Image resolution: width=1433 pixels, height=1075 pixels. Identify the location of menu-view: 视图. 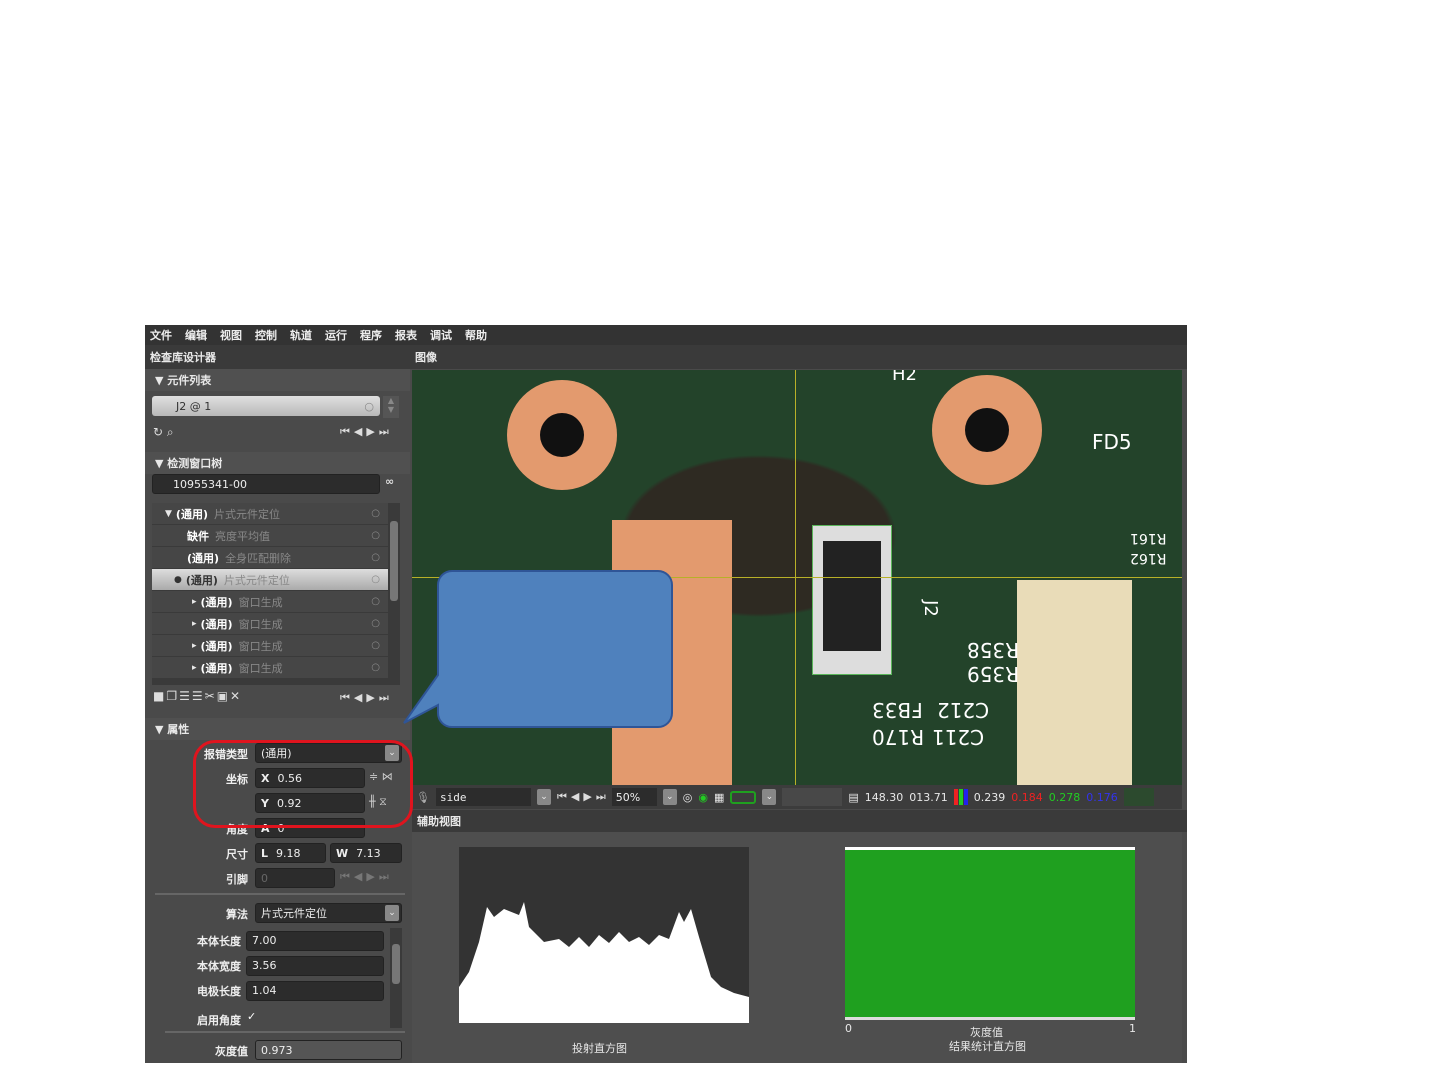
(231, 335).